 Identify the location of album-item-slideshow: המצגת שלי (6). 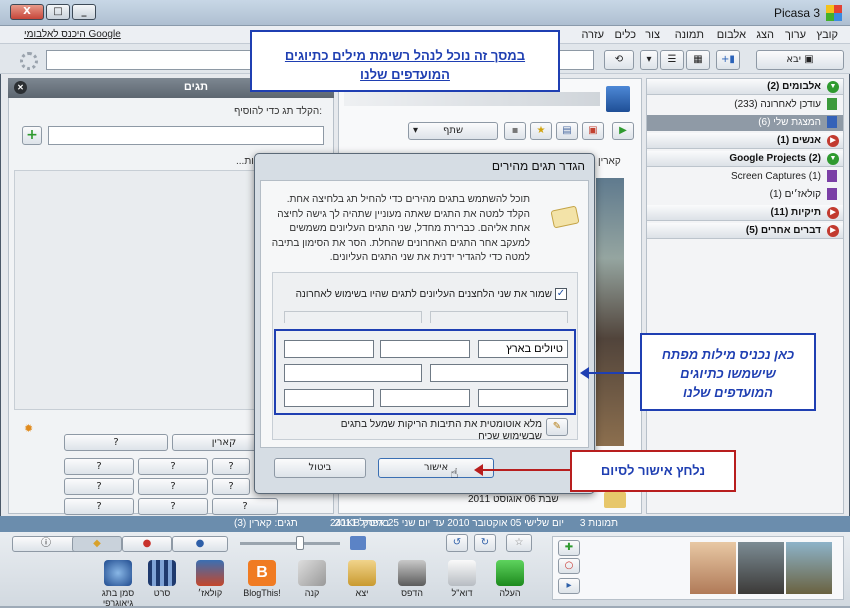
(789, 122).